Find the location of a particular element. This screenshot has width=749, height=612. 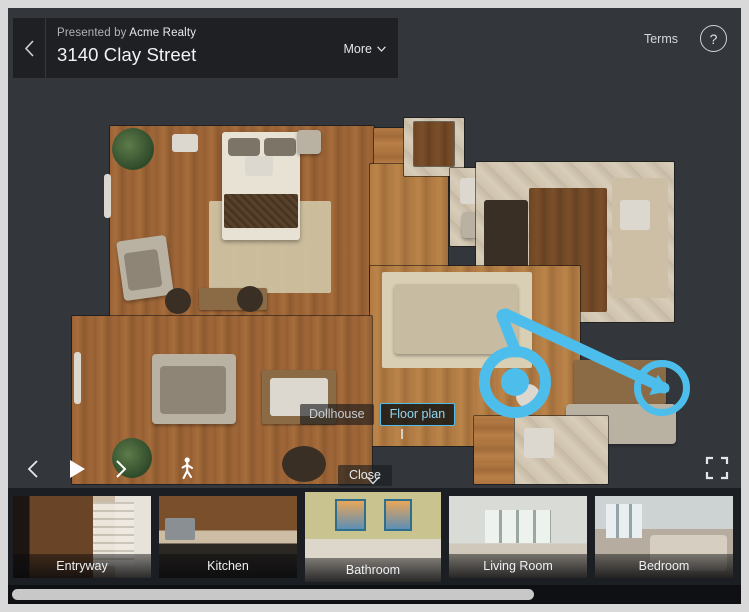

play-button is located at coordinates (77, 469).